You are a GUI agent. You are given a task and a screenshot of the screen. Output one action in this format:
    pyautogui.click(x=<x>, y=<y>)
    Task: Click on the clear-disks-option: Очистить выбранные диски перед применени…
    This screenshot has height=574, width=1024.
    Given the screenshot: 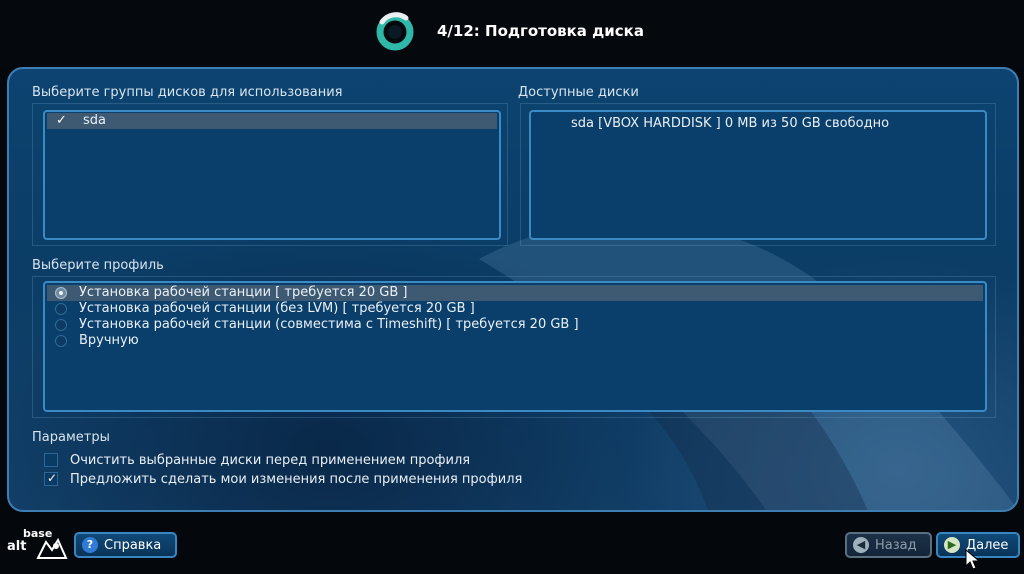 What is the action you would take?
    pyautogui.click(x=344, y=461)
    